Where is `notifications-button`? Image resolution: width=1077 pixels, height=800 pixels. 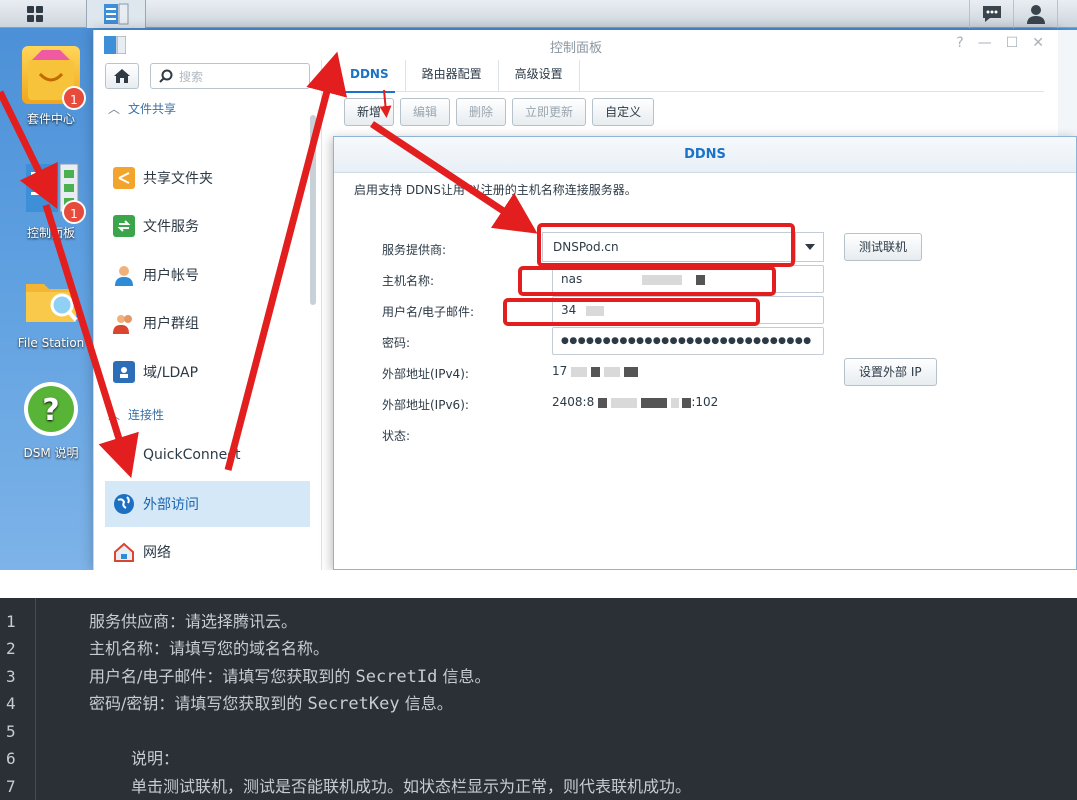
notifications-button is located at coordinates (991, 14).